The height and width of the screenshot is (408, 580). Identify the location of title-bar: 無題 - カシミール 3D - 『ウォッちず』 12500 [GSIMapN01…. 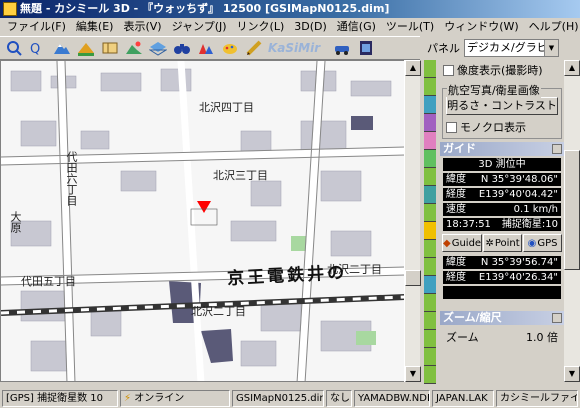
(290, 9).